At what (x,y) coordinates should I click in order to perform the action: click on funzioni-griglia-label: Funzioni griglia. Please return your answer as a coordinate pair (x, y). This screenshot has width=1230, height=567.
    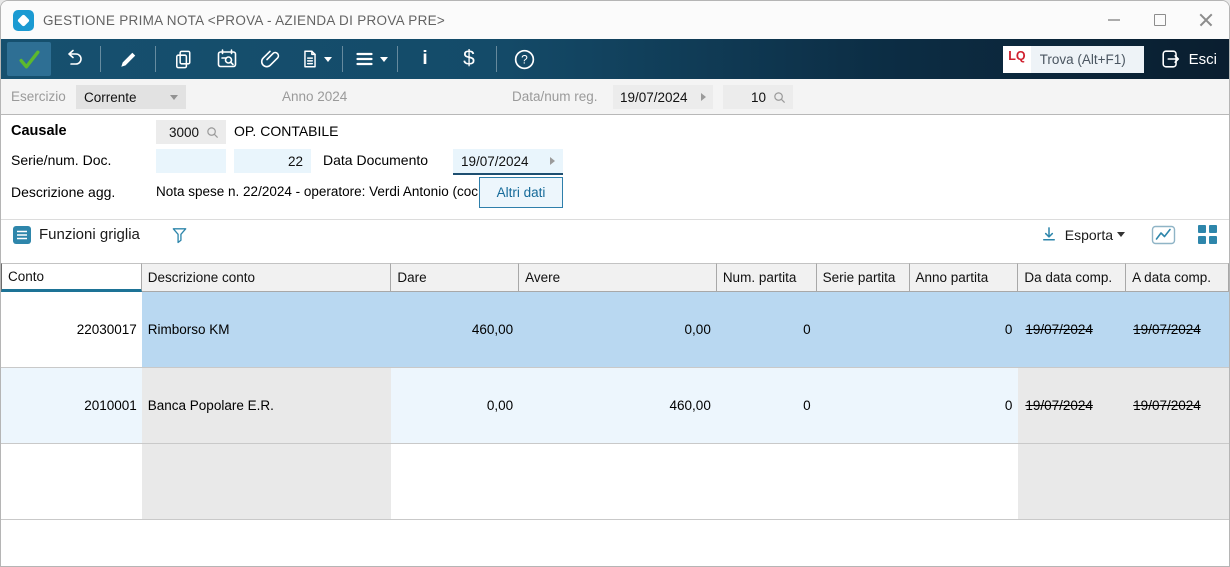
    Looking at the image, I should click on (89, 234).